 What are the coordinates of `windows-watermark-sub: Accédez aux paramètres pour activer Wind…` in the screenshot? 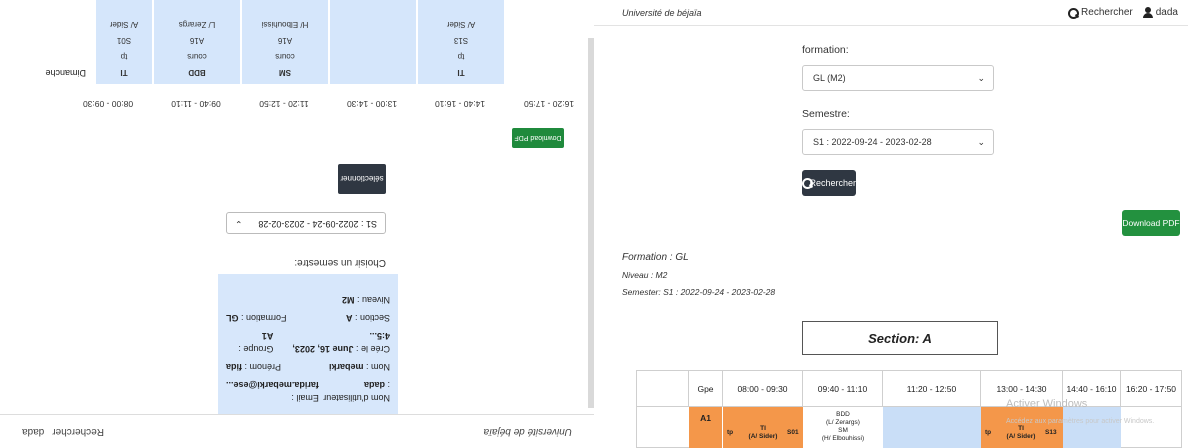 It's located at (1080, 421).